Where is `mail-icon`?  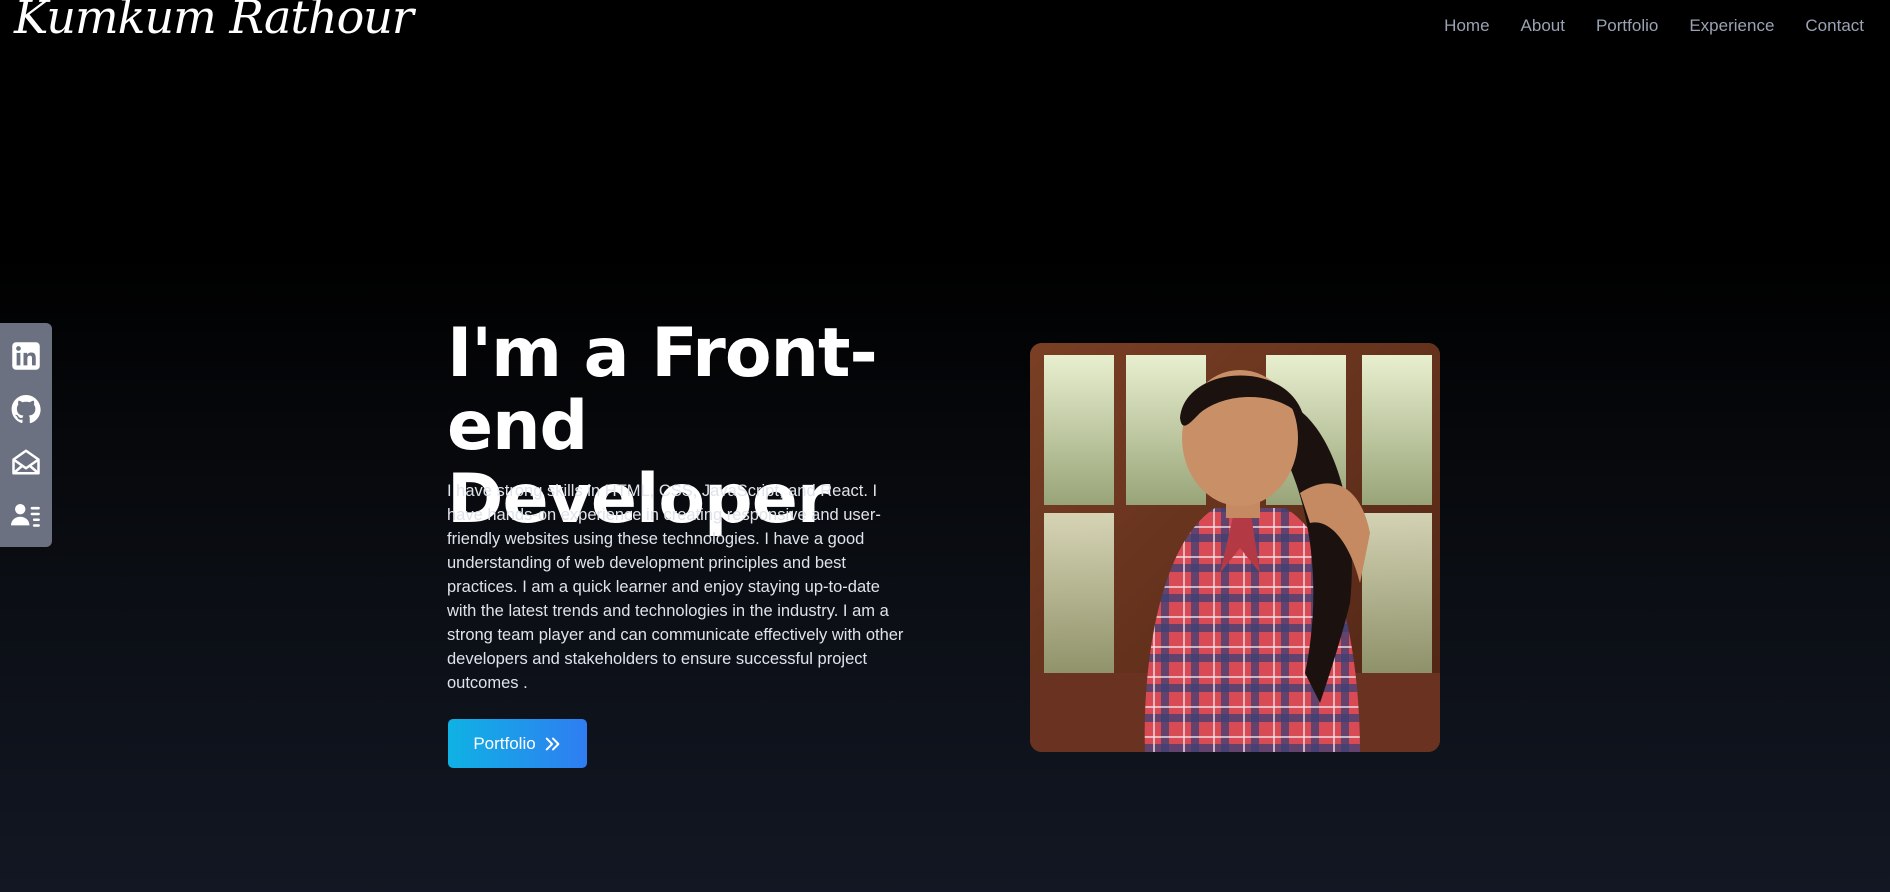 mail-icon is located at coordinates (26, 461).